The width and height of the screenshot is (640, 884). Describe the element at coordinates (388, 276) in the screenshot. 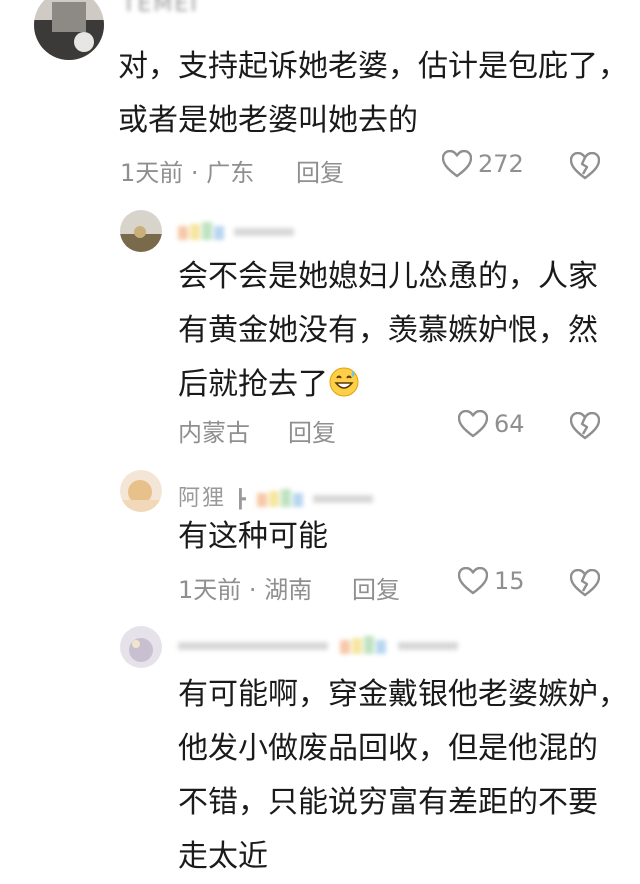

I see `comment-line: 会不会是她媳妇儿怂恿的，人家` at that location.